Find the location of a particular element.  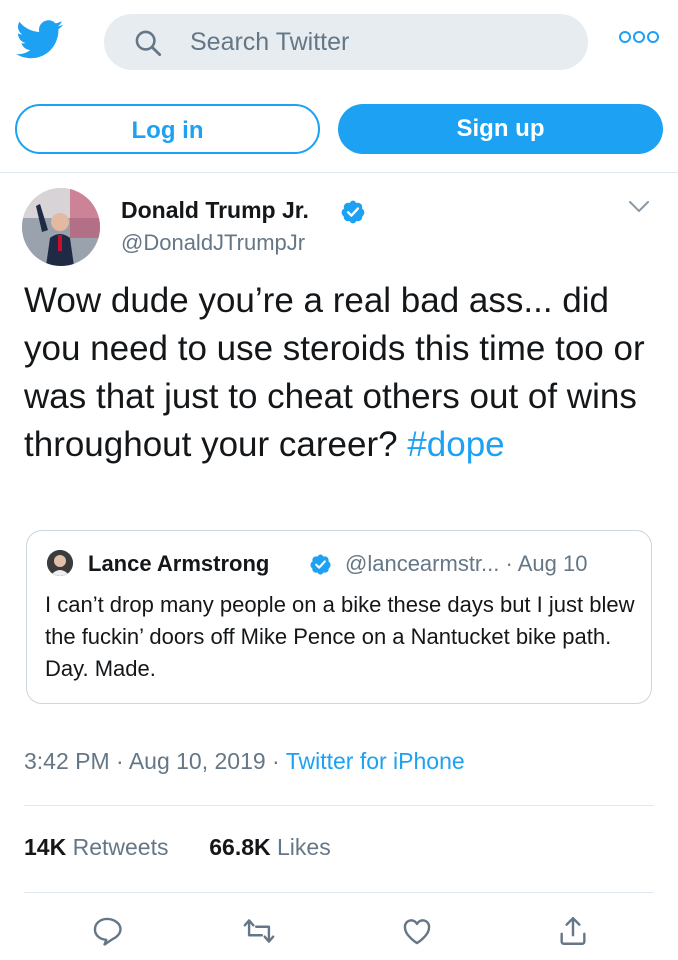

quoted-author-name: Lance Armstrong is located at coordinates (179, 563).